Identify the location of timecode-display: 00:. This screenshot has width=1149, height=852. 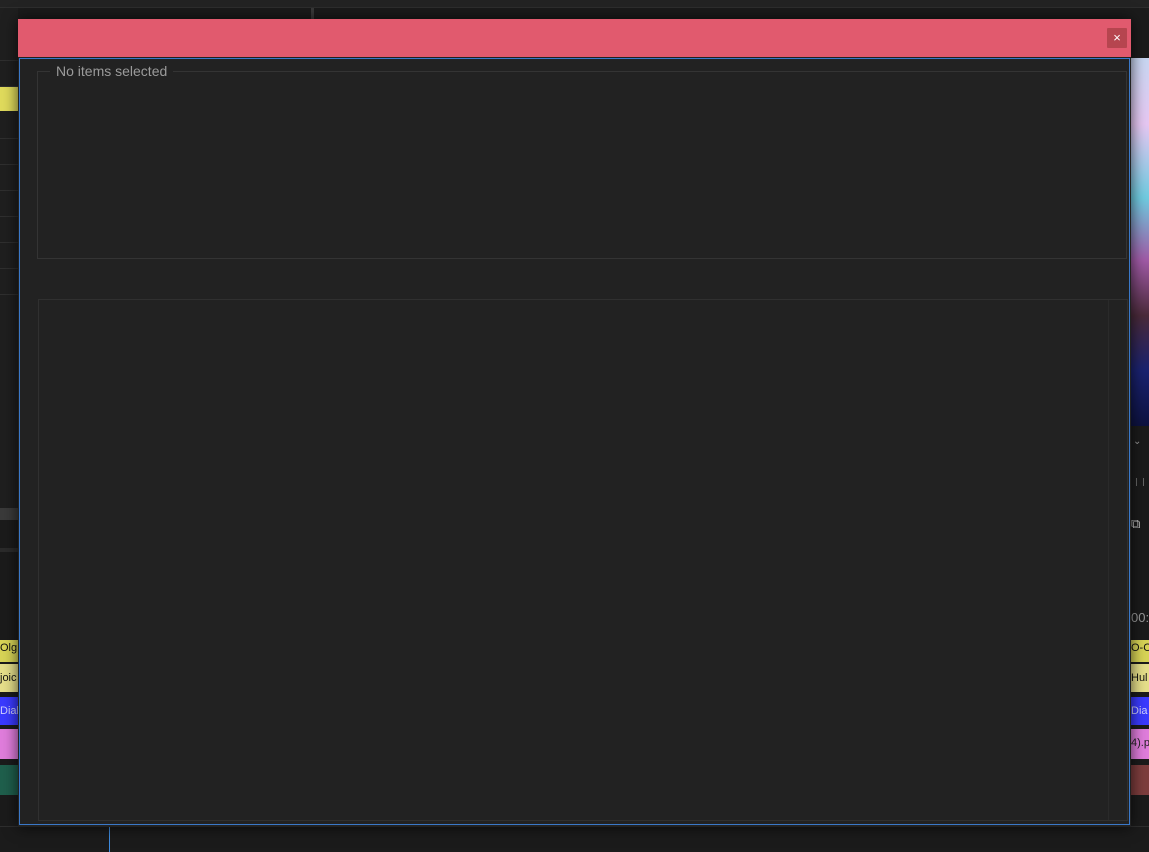
(1140, 617).